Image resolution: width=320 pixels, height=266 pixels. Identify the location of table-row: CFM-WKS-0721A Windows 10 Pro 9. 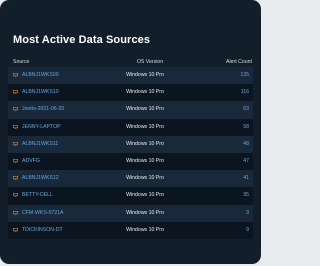
(130, 213).